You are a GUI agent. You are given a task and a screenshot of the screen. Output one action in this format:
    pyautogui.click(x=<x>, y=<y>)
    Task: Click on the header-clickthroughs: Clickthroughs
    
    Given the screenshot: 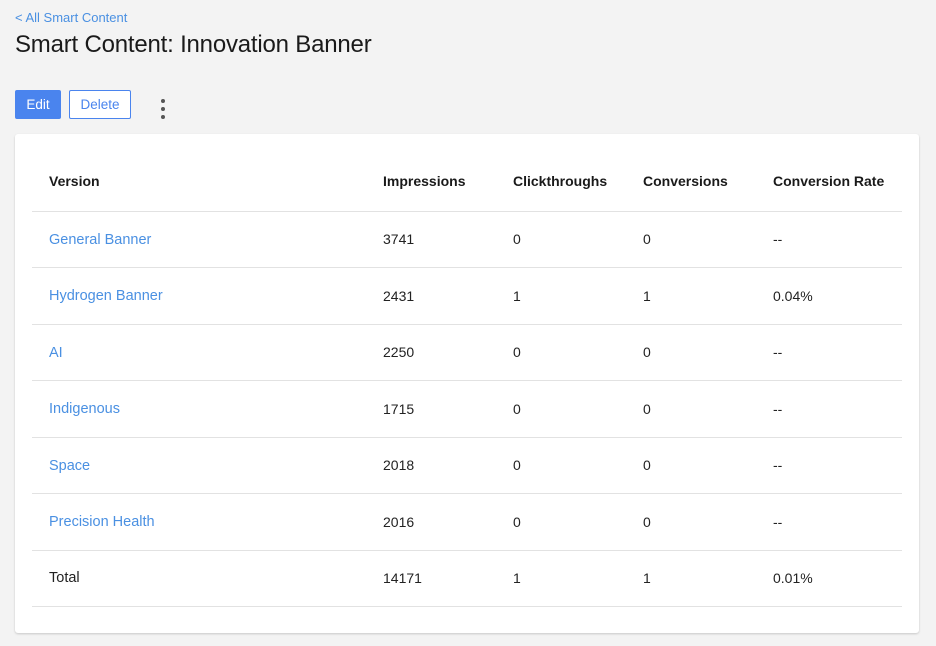 What is the action you would take?
    pyautogui.click(x=560, y=181)
    